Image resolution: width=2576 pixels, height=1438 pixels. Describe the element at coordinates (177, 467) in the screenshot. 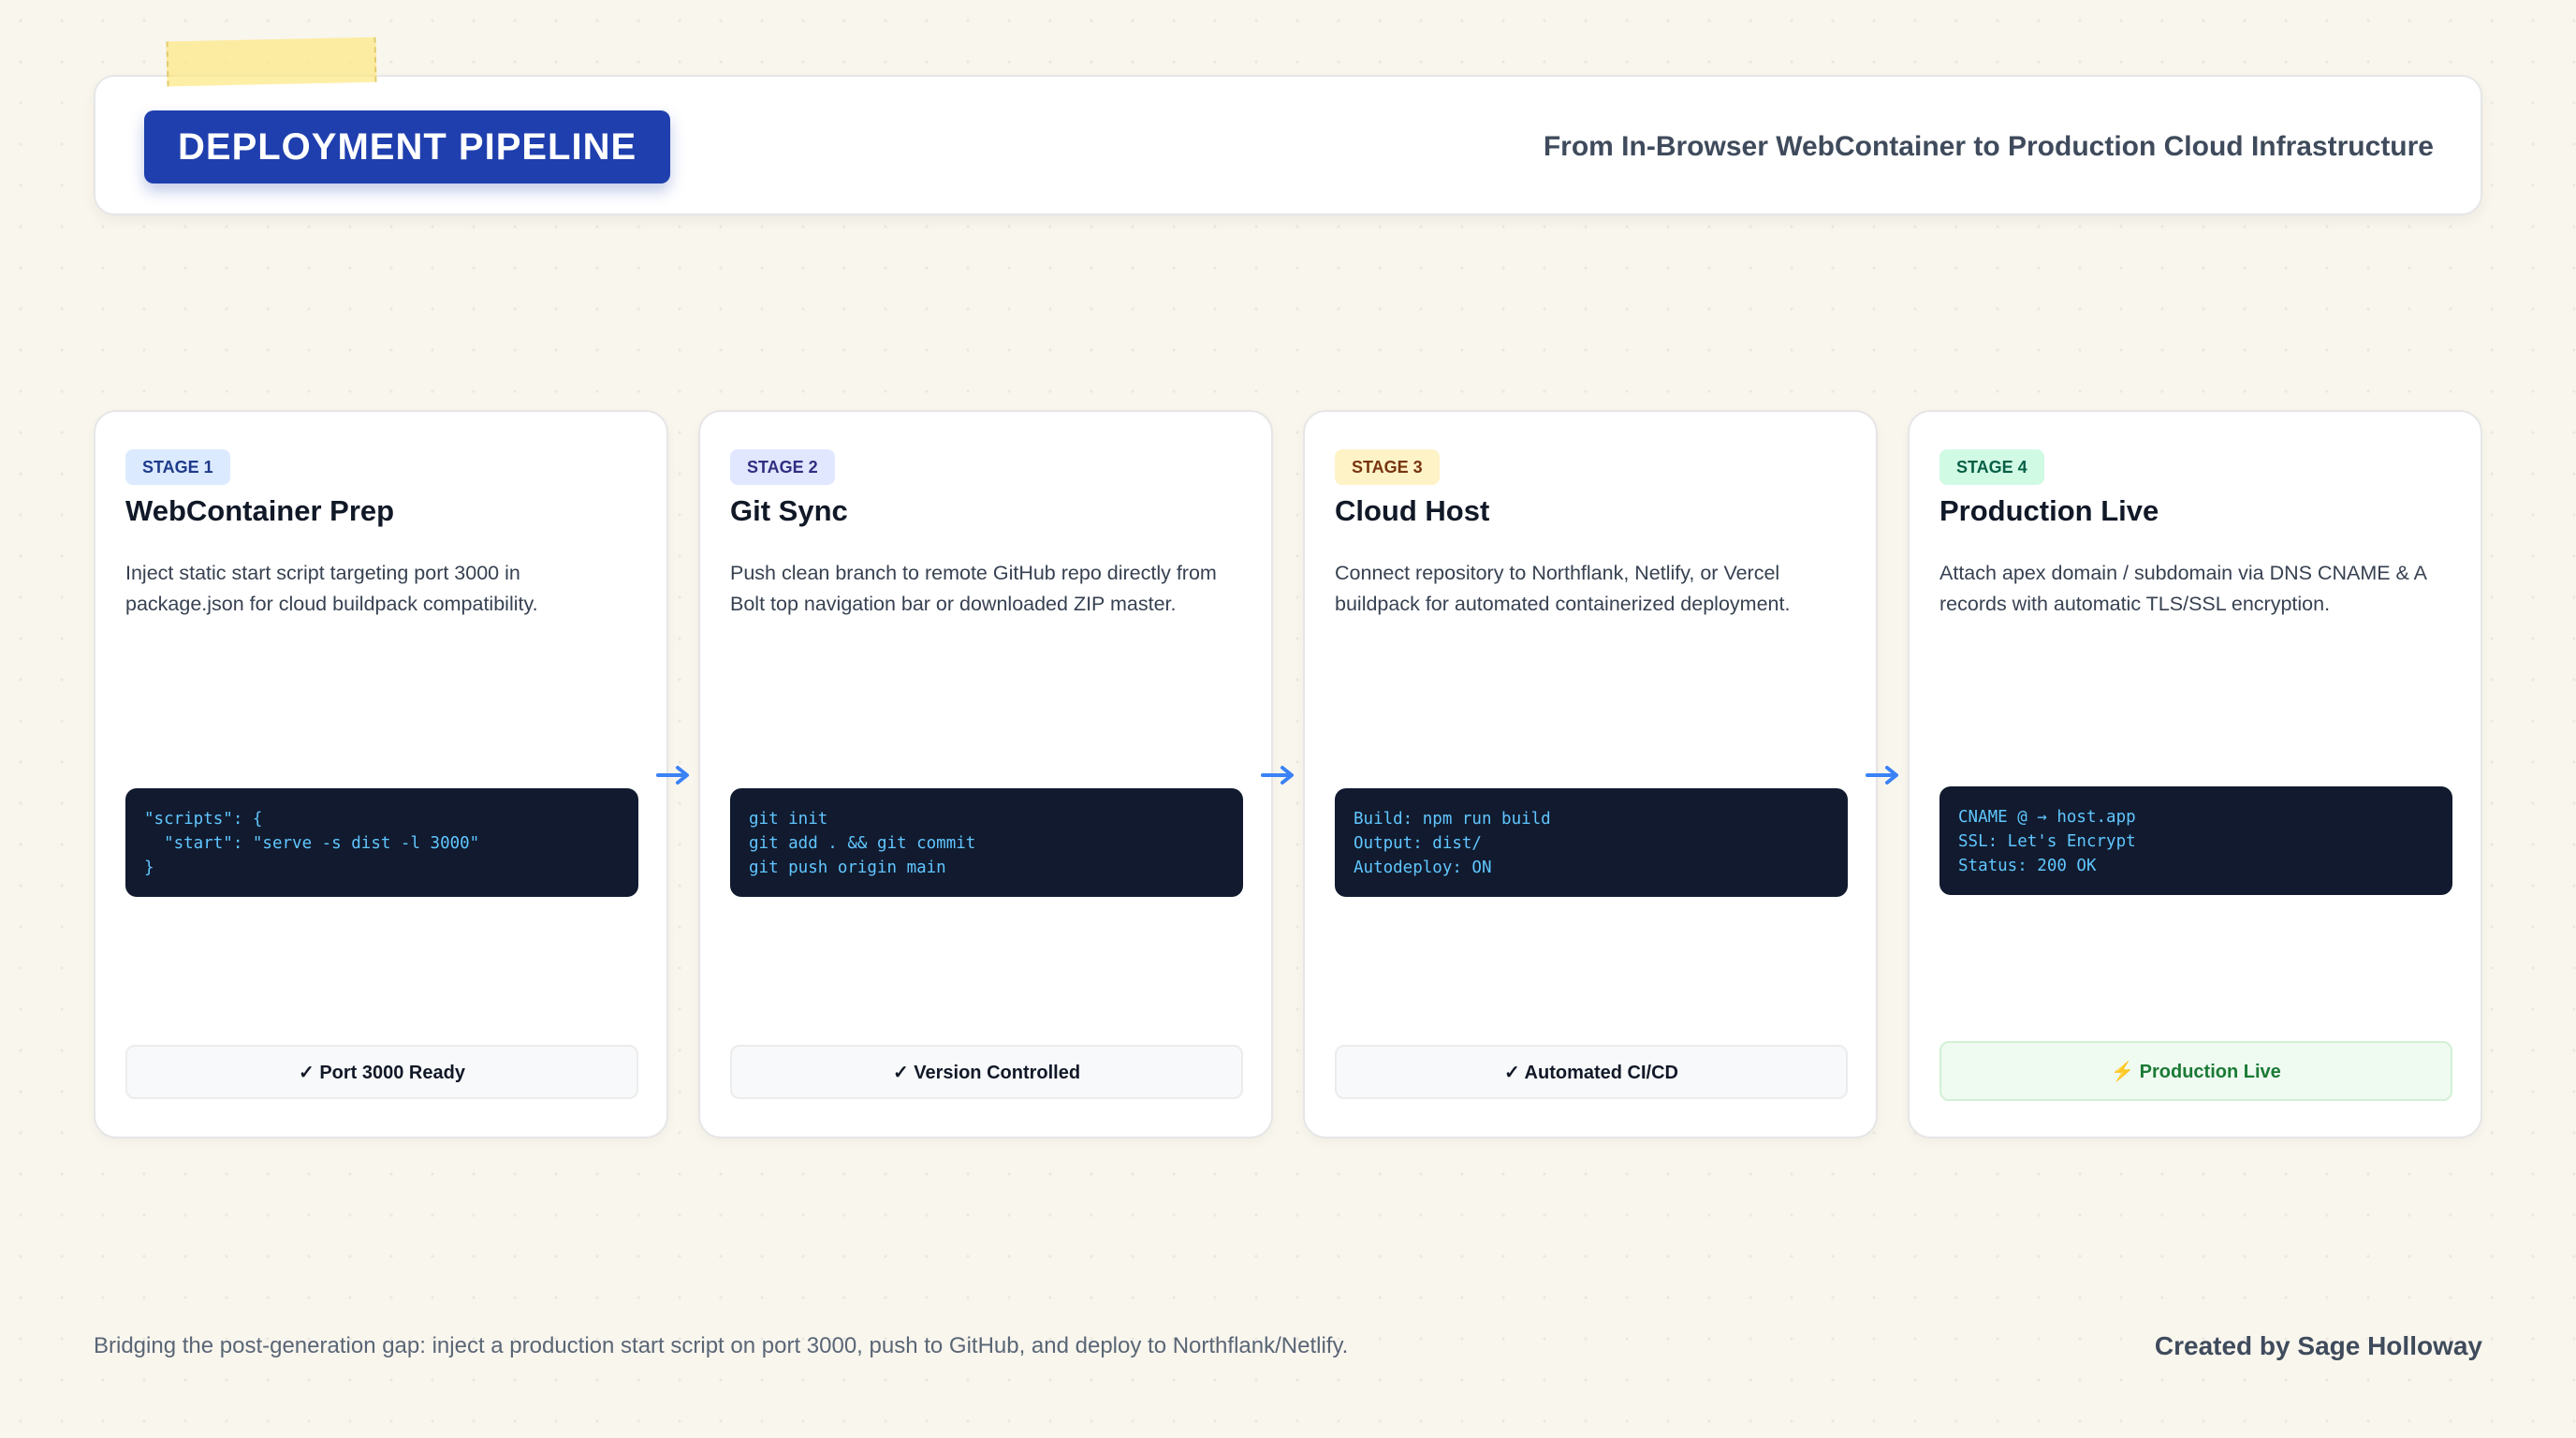

I see `stage-badge: STAGE 1` at that location.